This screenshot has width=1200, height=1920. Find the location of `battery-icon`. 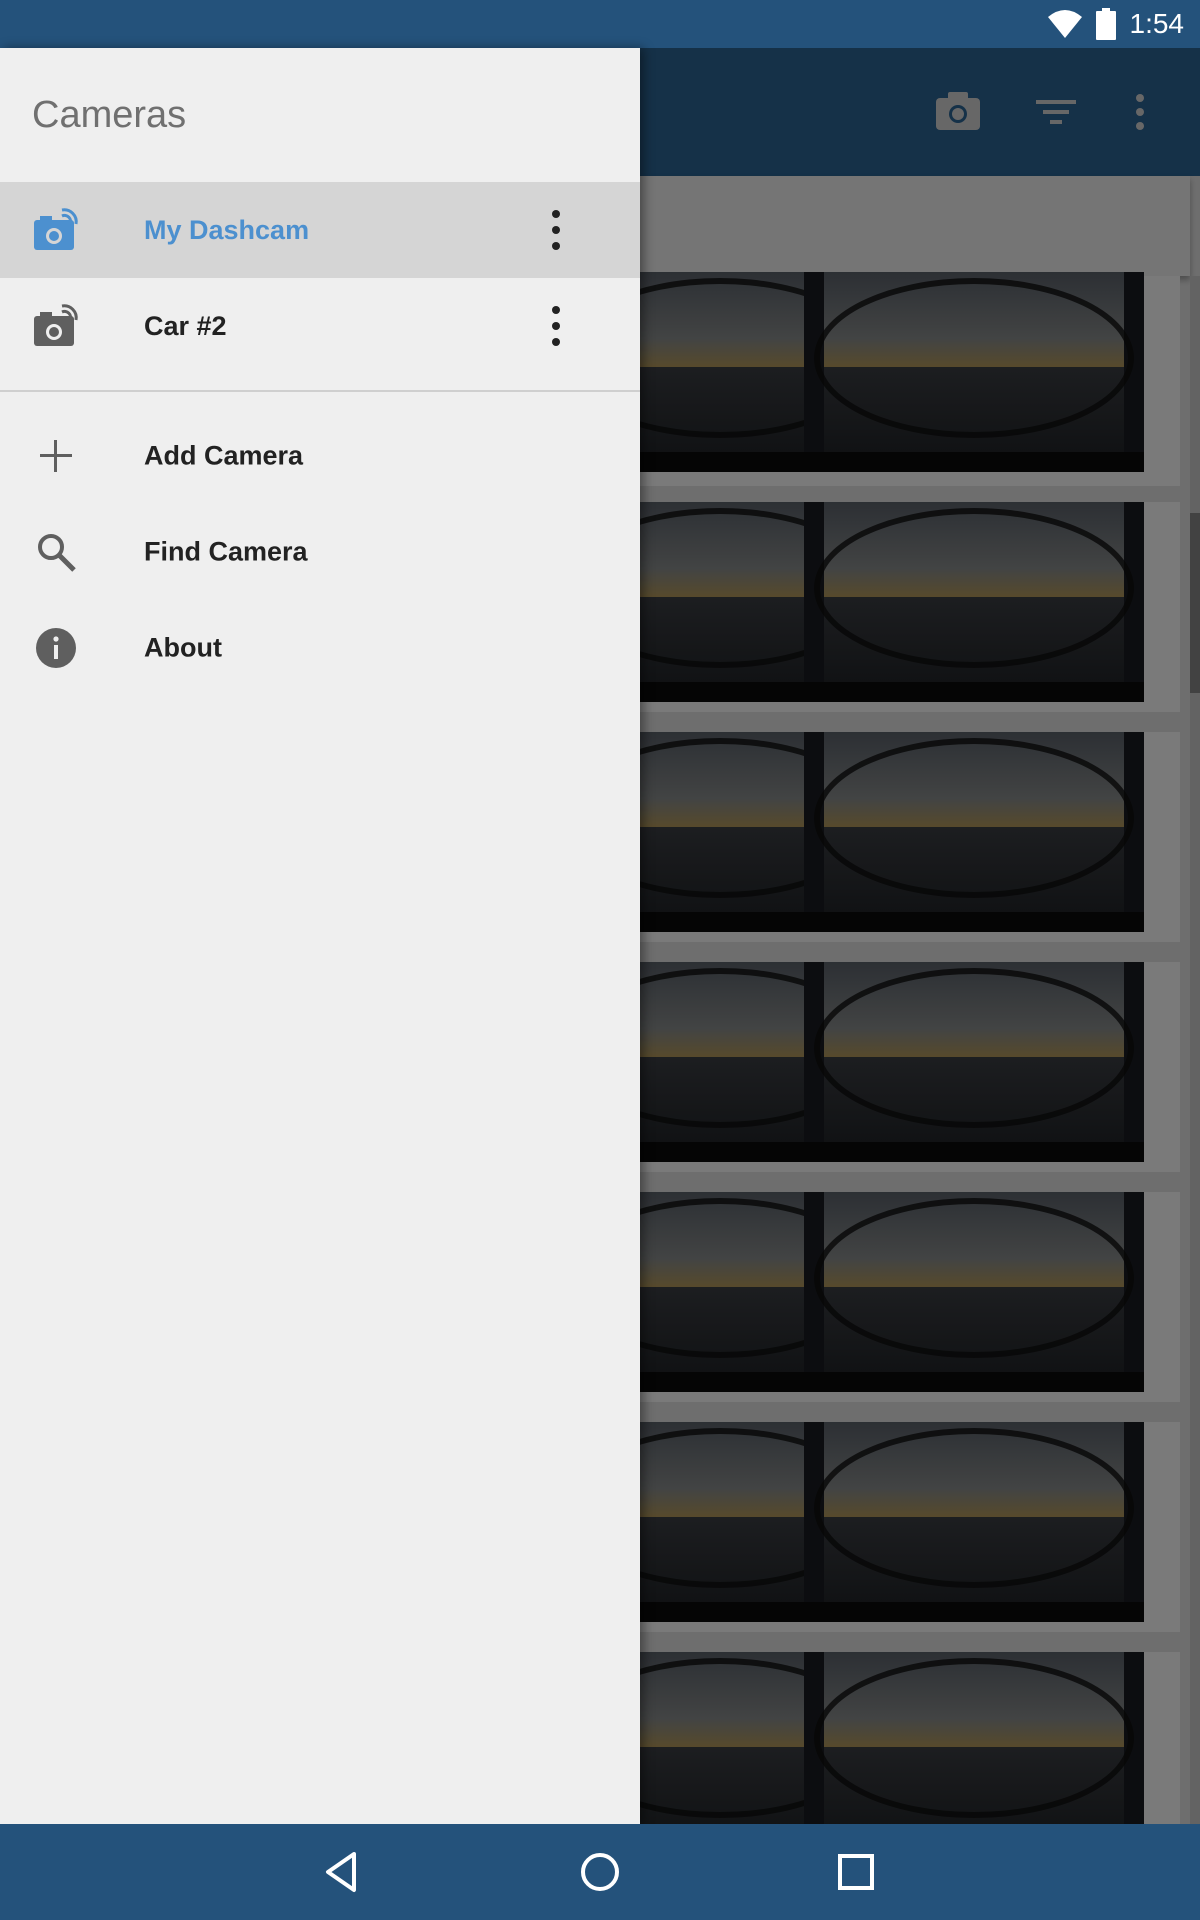

battery-icon is located at coordinates (1105, 24).